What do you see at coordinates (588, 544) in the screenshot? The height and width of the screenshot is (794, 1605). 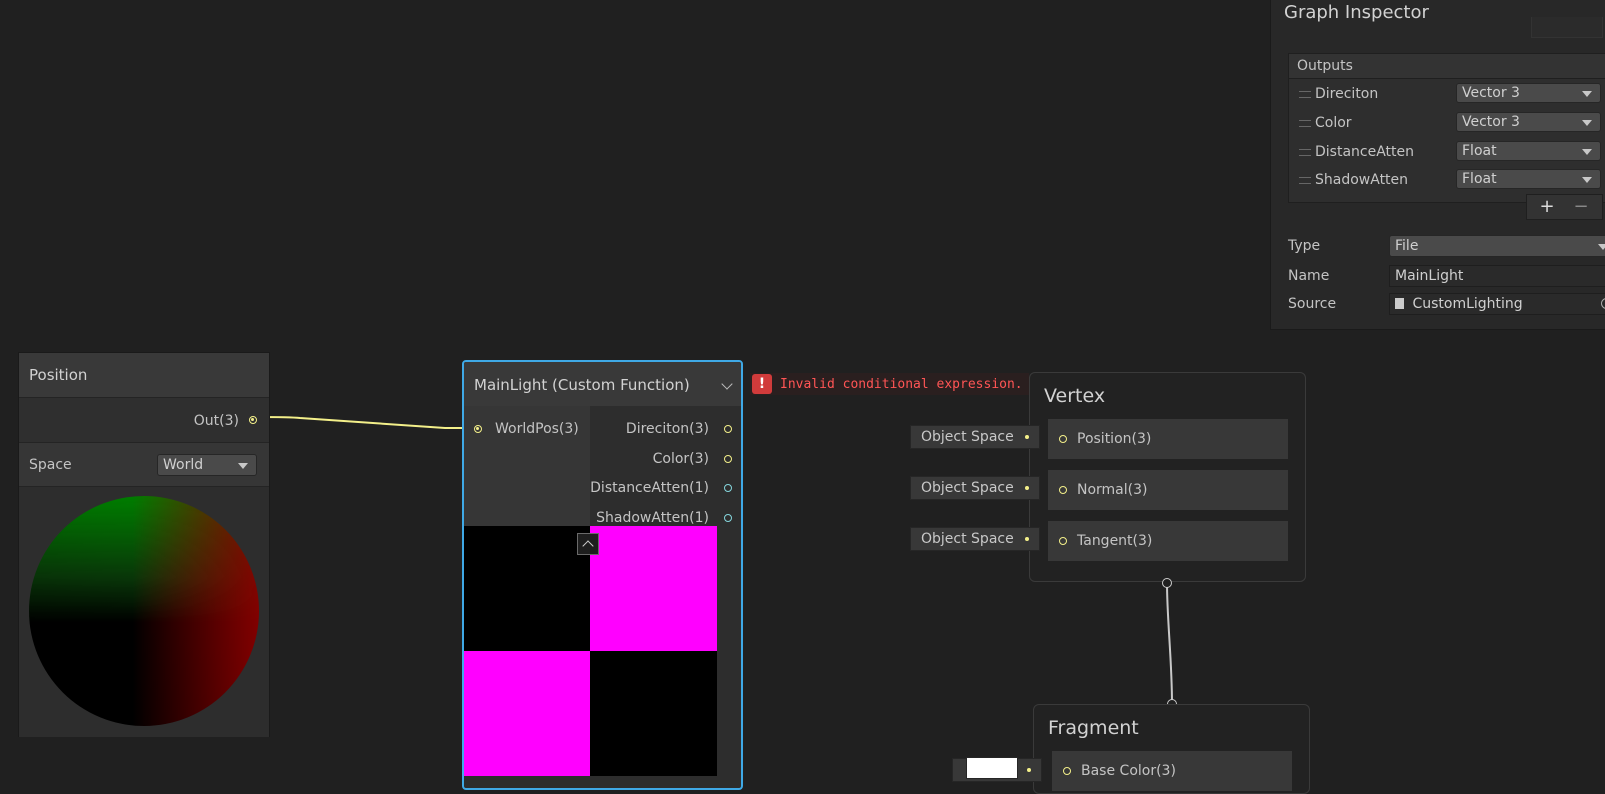 I see `collapse-preview-button` at bounding box center [588, 544].